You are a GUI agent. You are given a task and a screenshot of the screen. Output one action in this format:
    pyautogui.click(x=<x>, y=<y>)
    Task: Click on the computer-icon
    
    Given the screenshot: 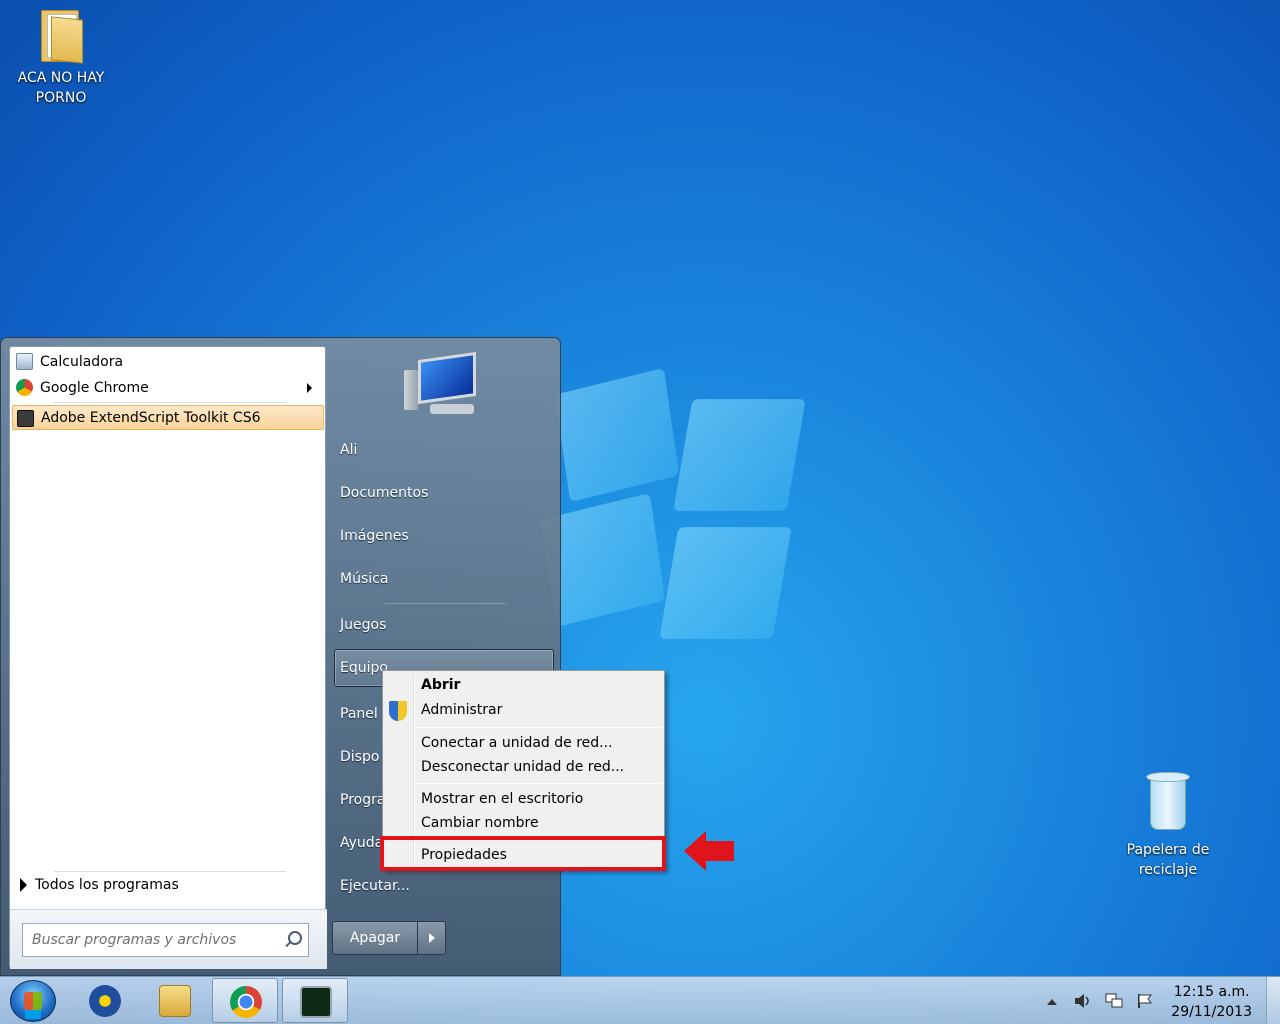 What is the action you would take?
    pyautogui.click(x=442, y=384)
    